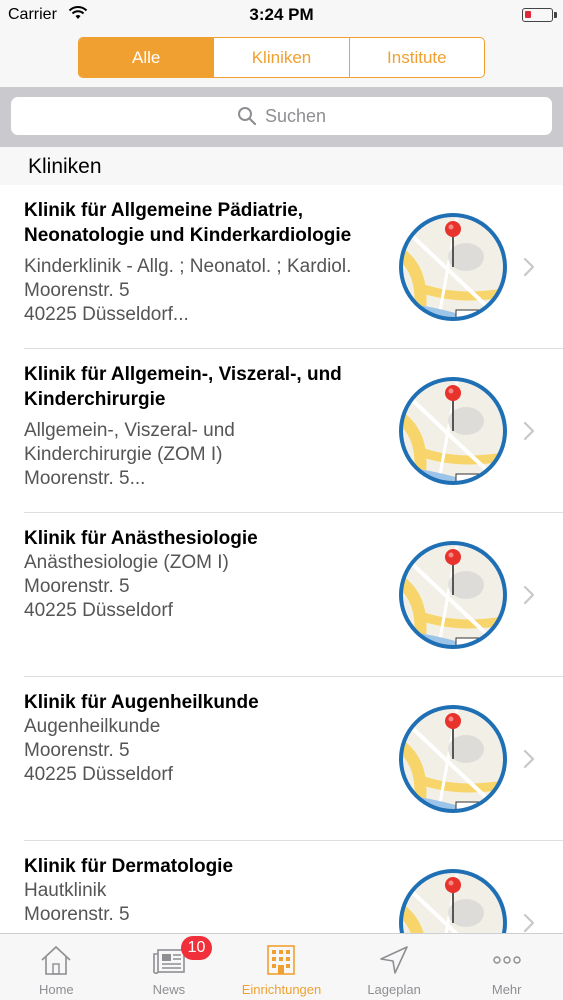  I want to click on tab-news: News 10, so click(169, 967).